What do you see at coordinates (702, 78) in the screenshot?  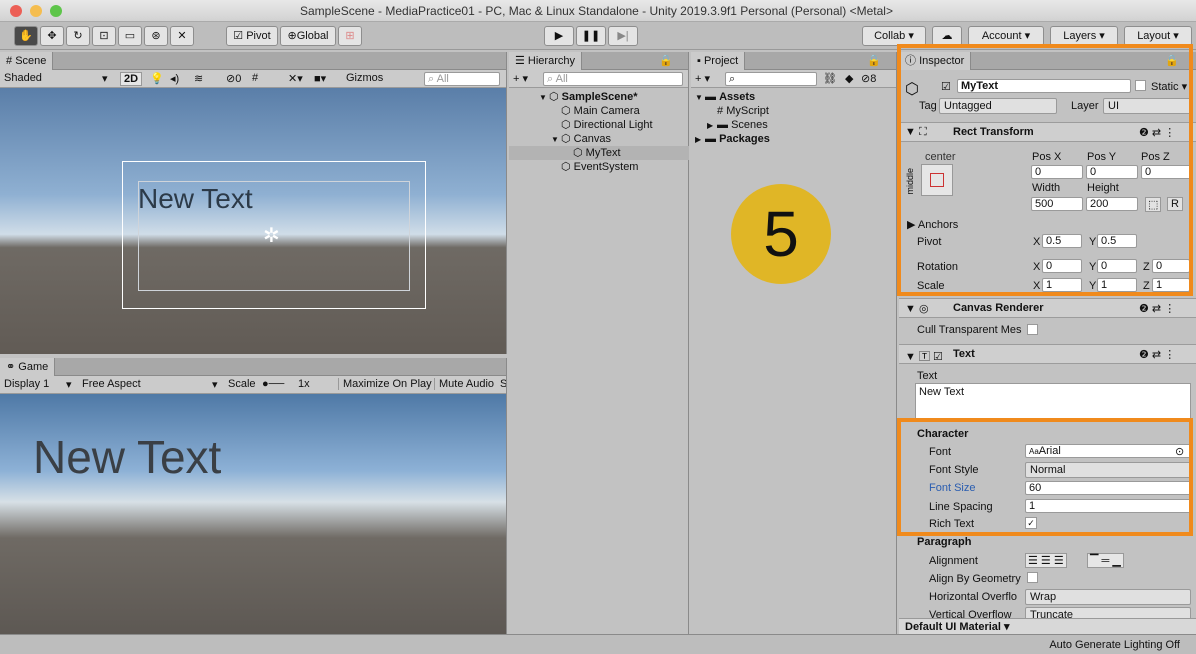 I see `create-asset-button: + ▾` at bounding box center [702, 78].